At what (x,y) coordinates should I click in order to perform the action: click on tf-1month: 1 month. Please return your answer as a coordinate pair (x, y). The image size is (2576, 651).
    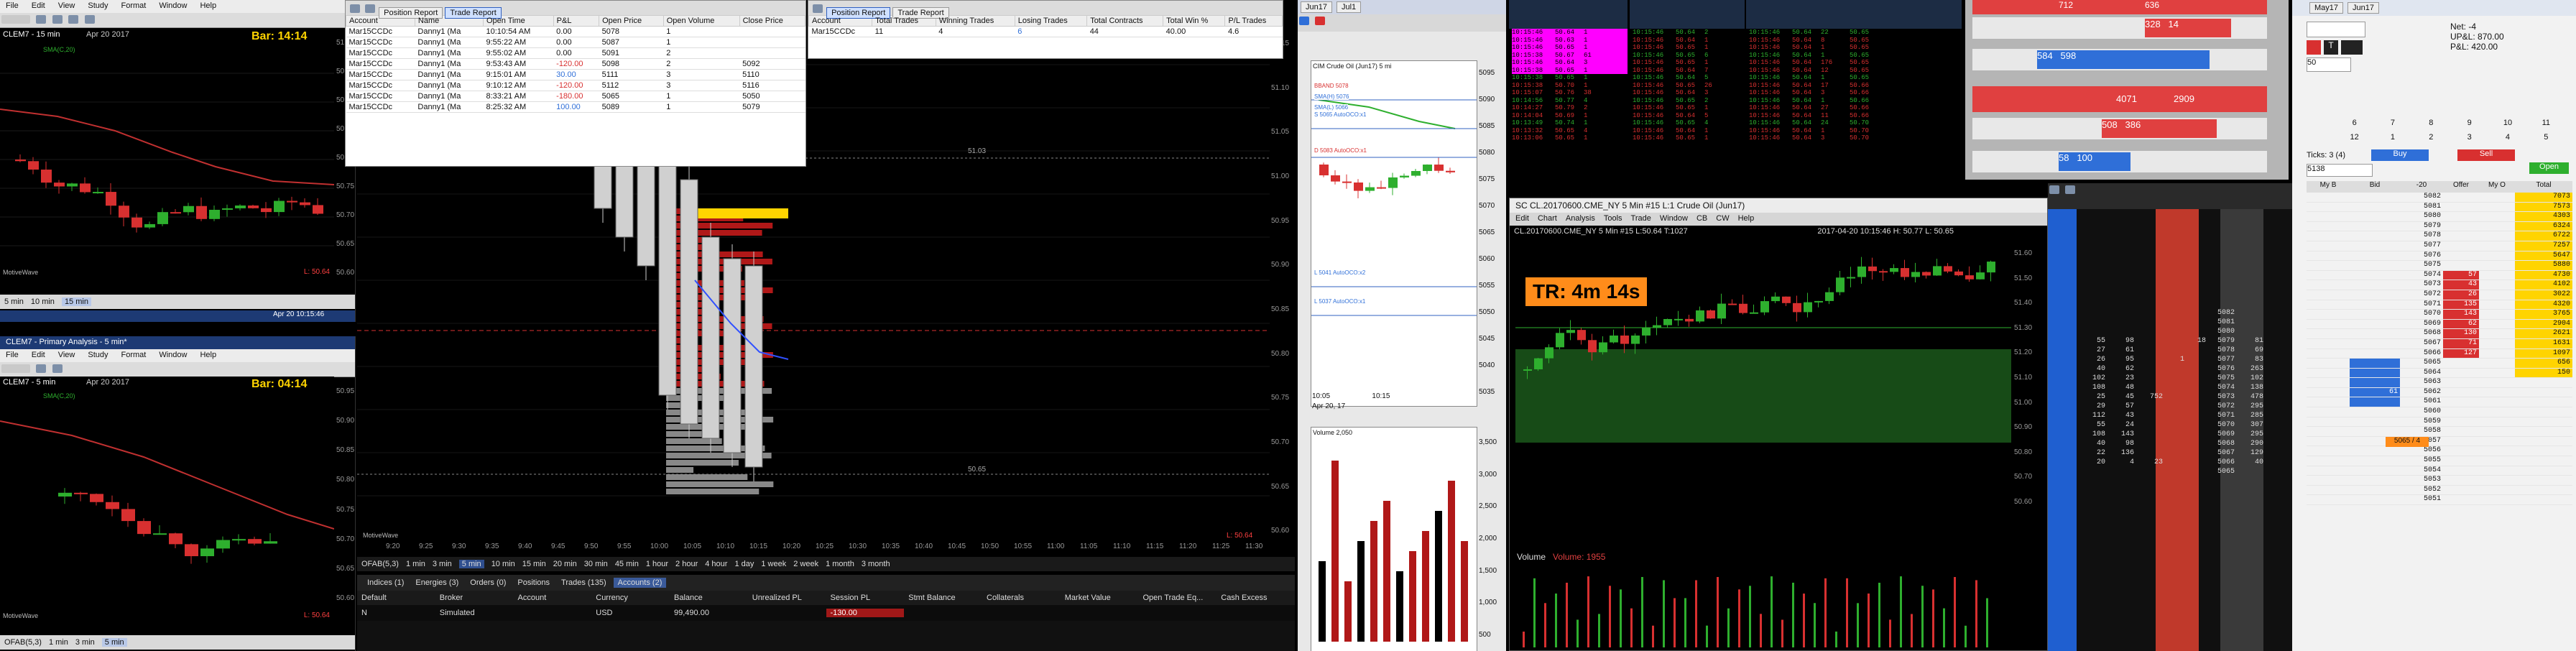
    Looking at the image, I should click on (840, 564).